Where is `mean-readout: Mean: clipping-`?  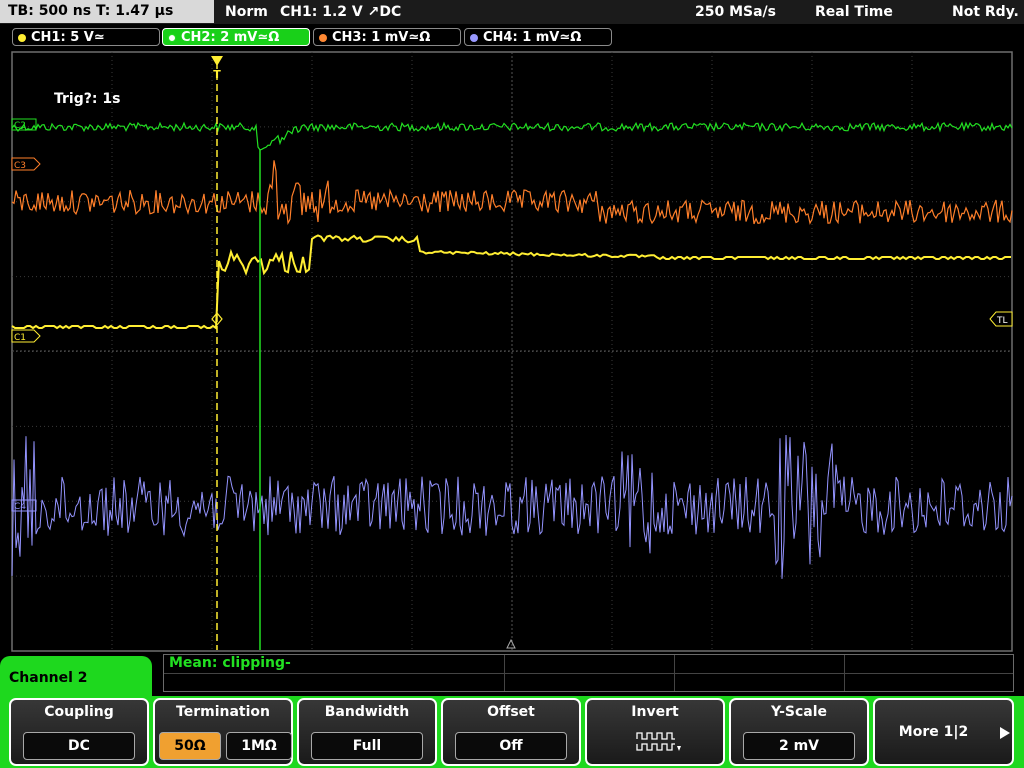
mean-readout: Mean: clipping- is located at coordinates (230, 663).